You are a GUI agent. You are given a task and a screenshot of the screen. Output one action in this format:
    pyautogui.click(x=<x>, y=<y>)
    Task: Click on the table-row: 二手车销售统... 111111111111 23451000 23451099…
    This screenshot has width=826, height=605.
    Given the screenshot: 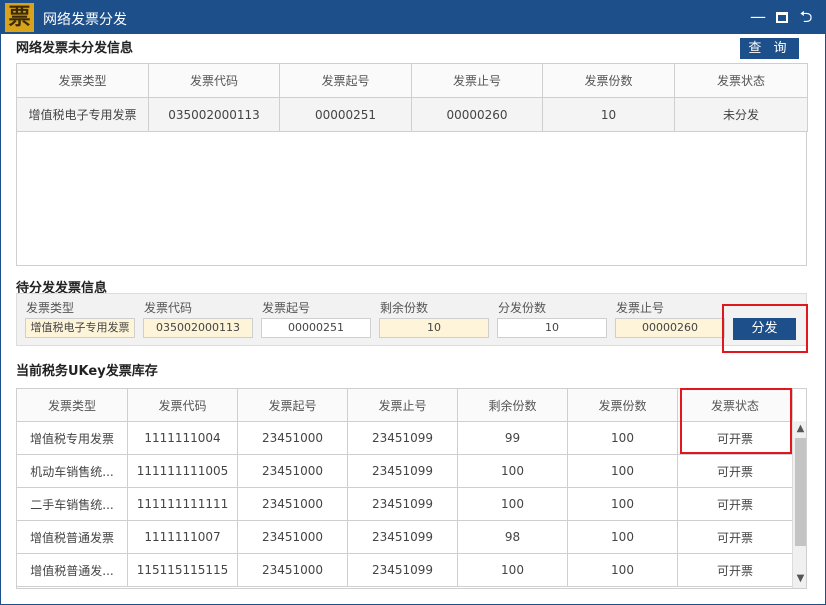 What is the action you would take?
    pyautogui.click(x=405, y=504)
    